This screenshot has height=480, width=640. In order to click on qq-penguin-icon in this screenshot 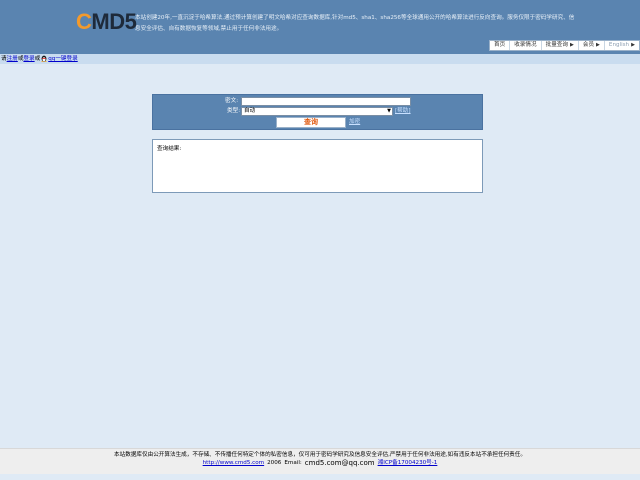, I will do `click(44, 58)`.